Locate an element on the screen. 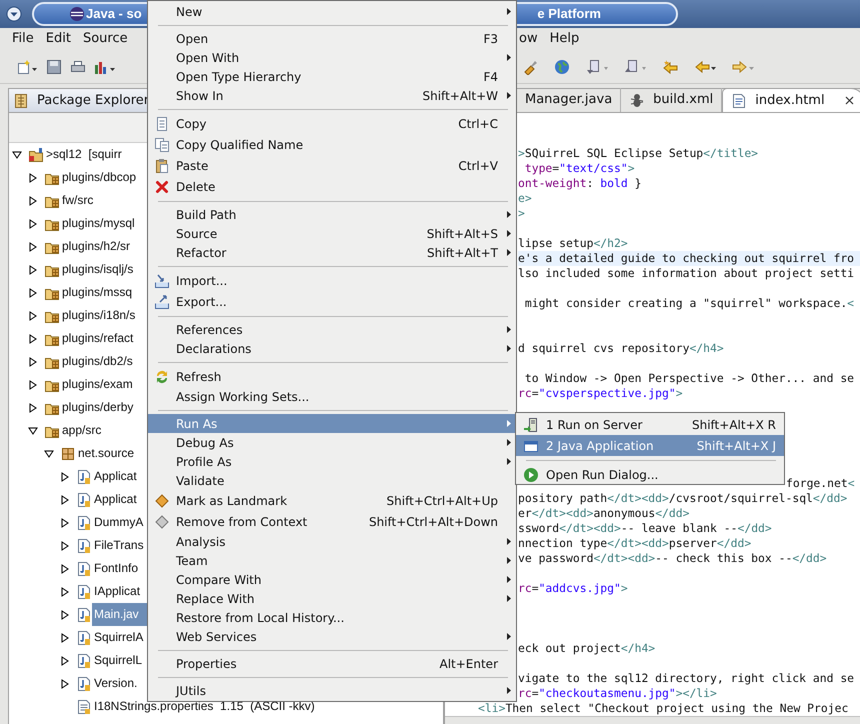  shortcut-text: Alt+Enter is located at coordinates (469, 664).